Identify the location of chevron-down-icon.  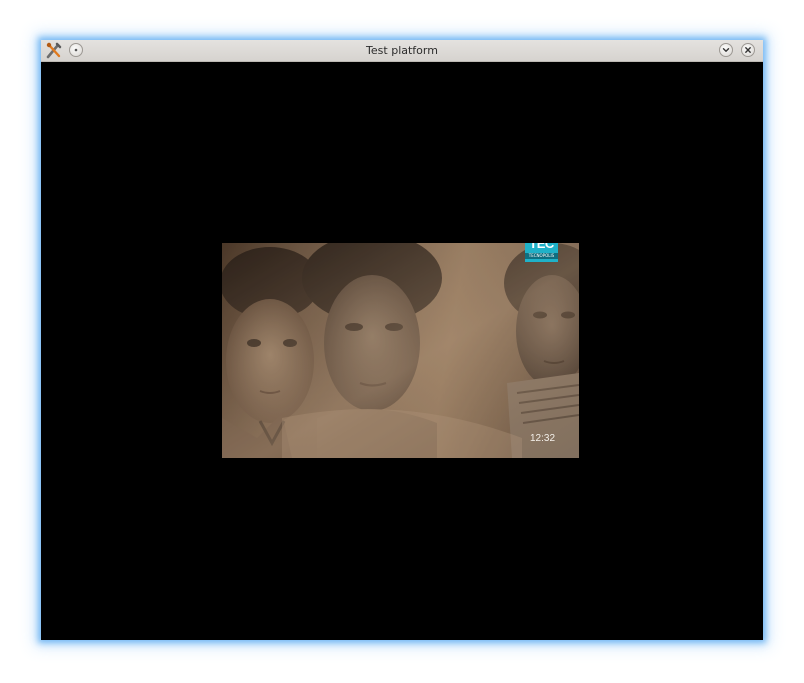
(726, 50).